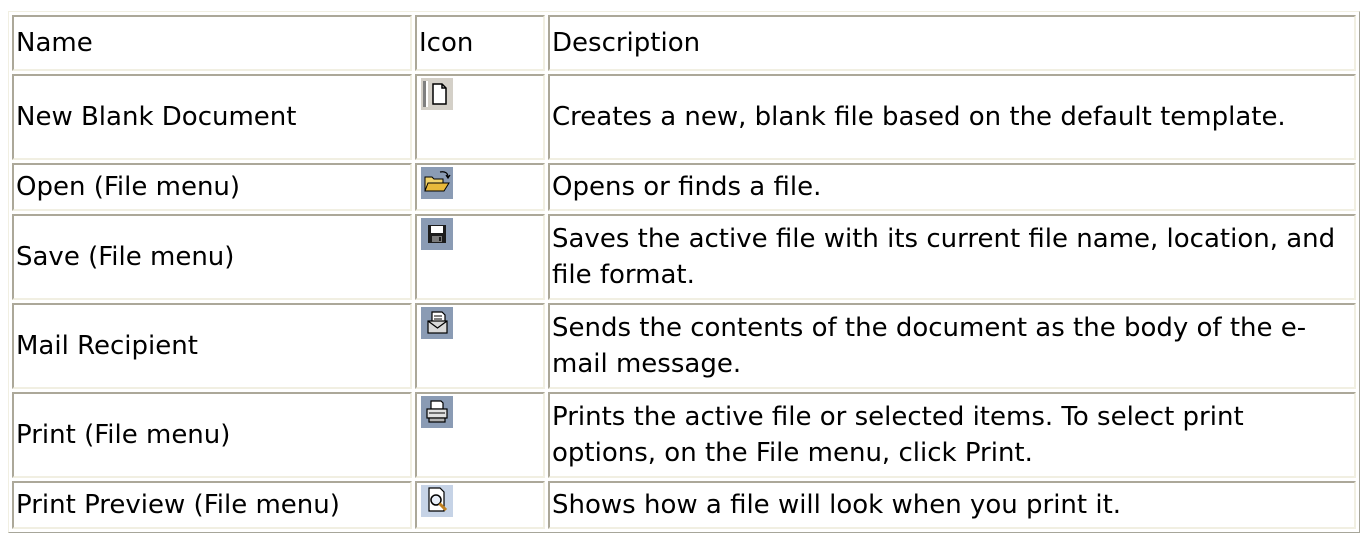 The image size is (1368, 560). Describe the element at coordinates (437, 234) in the screenshot. I see `save-floppy-icon` at that location.